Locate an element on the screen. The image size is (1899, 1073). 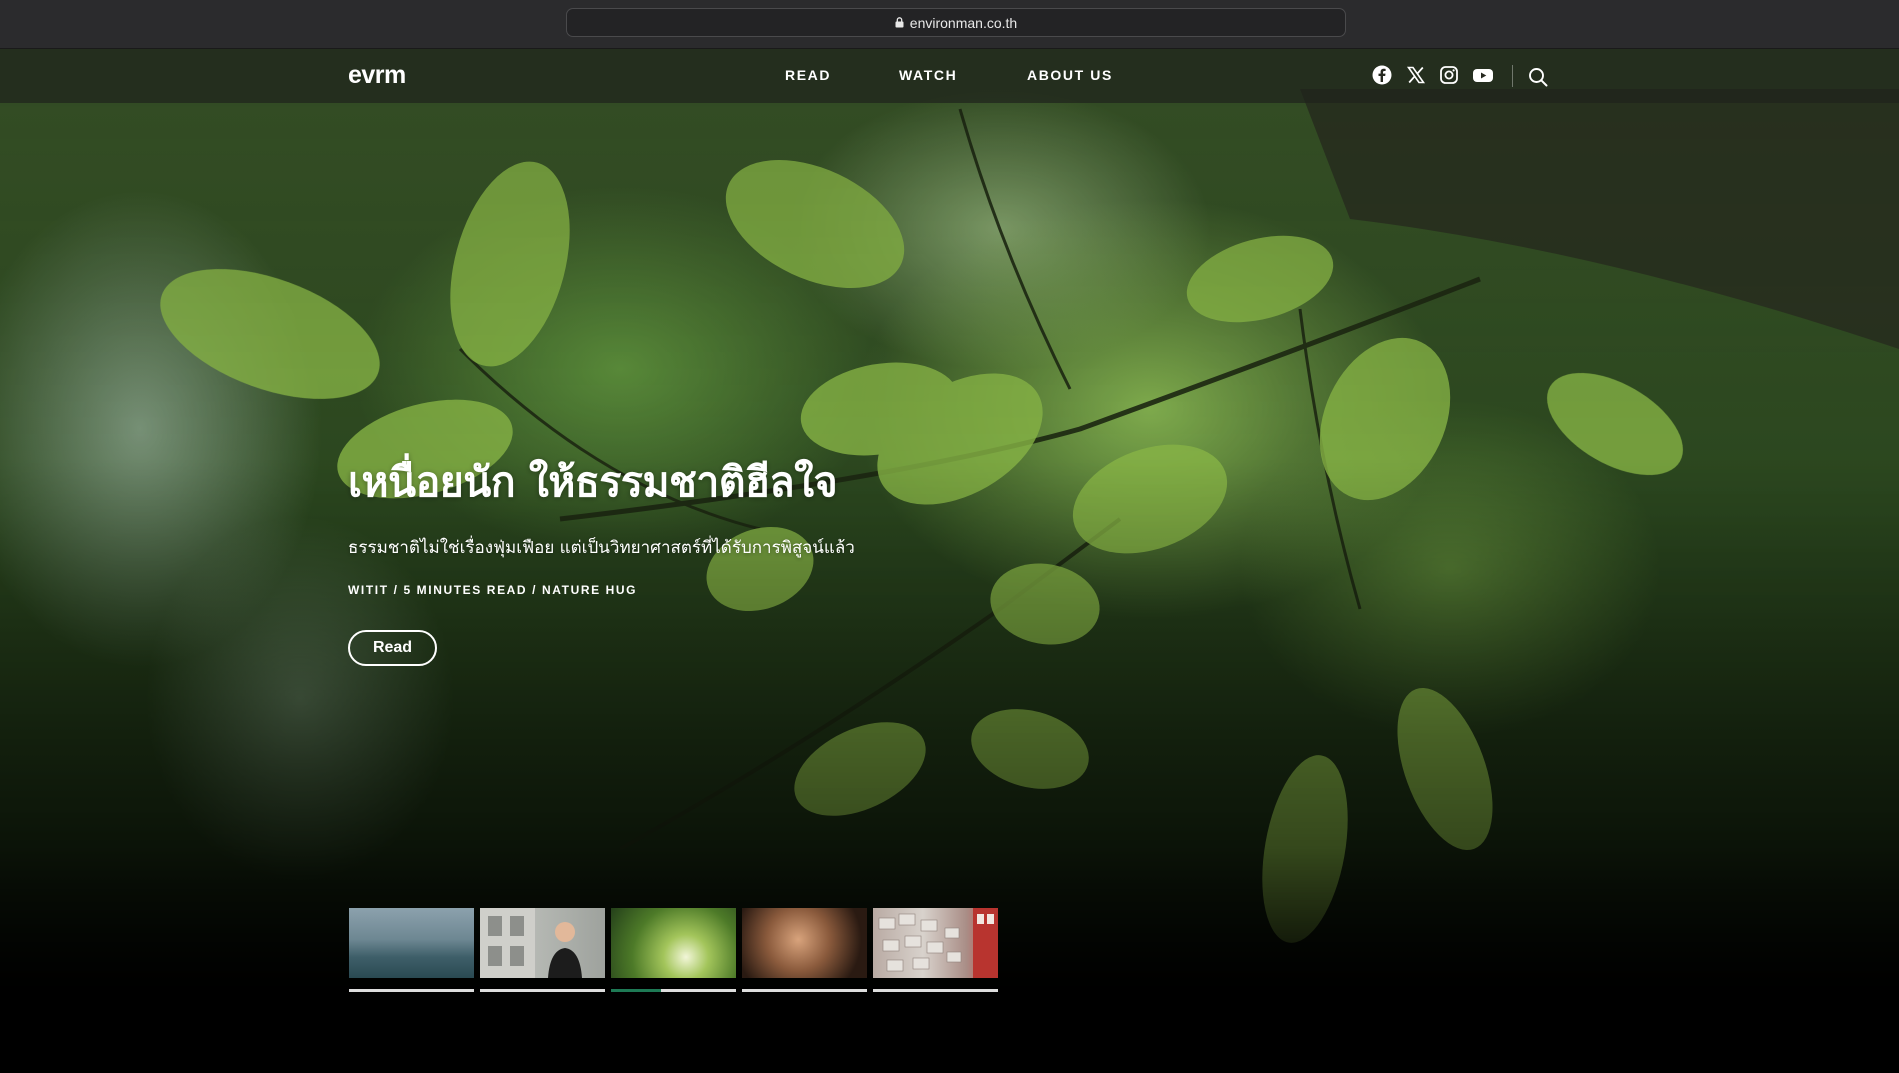
url-text: environman.co.th is located at coordinates (963, 22).